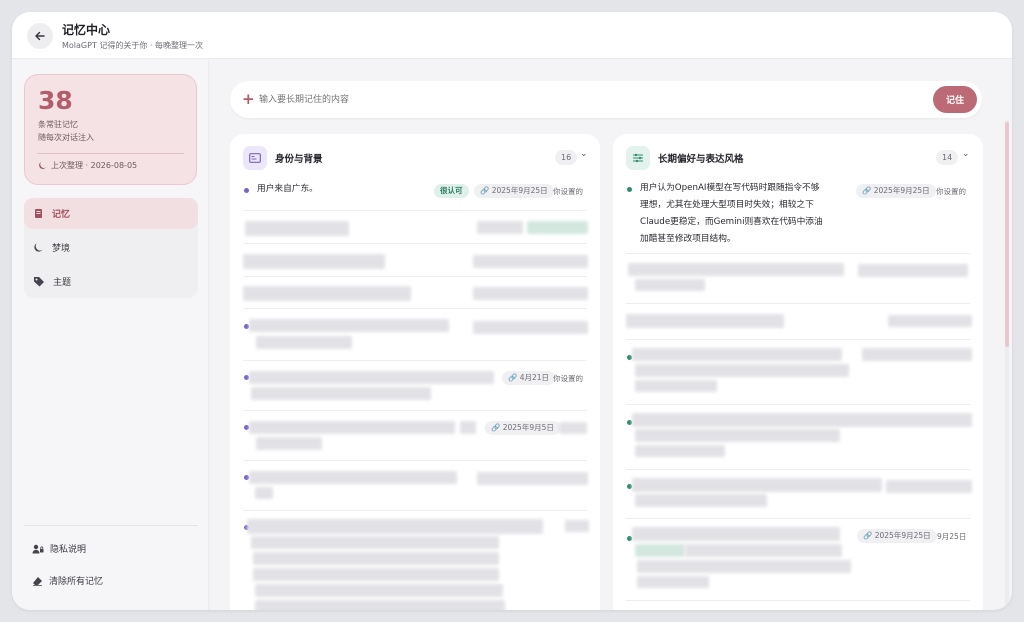  Describe the element at coordinates (38, 213) in the screenshot. I see `memory-icon` at that location.